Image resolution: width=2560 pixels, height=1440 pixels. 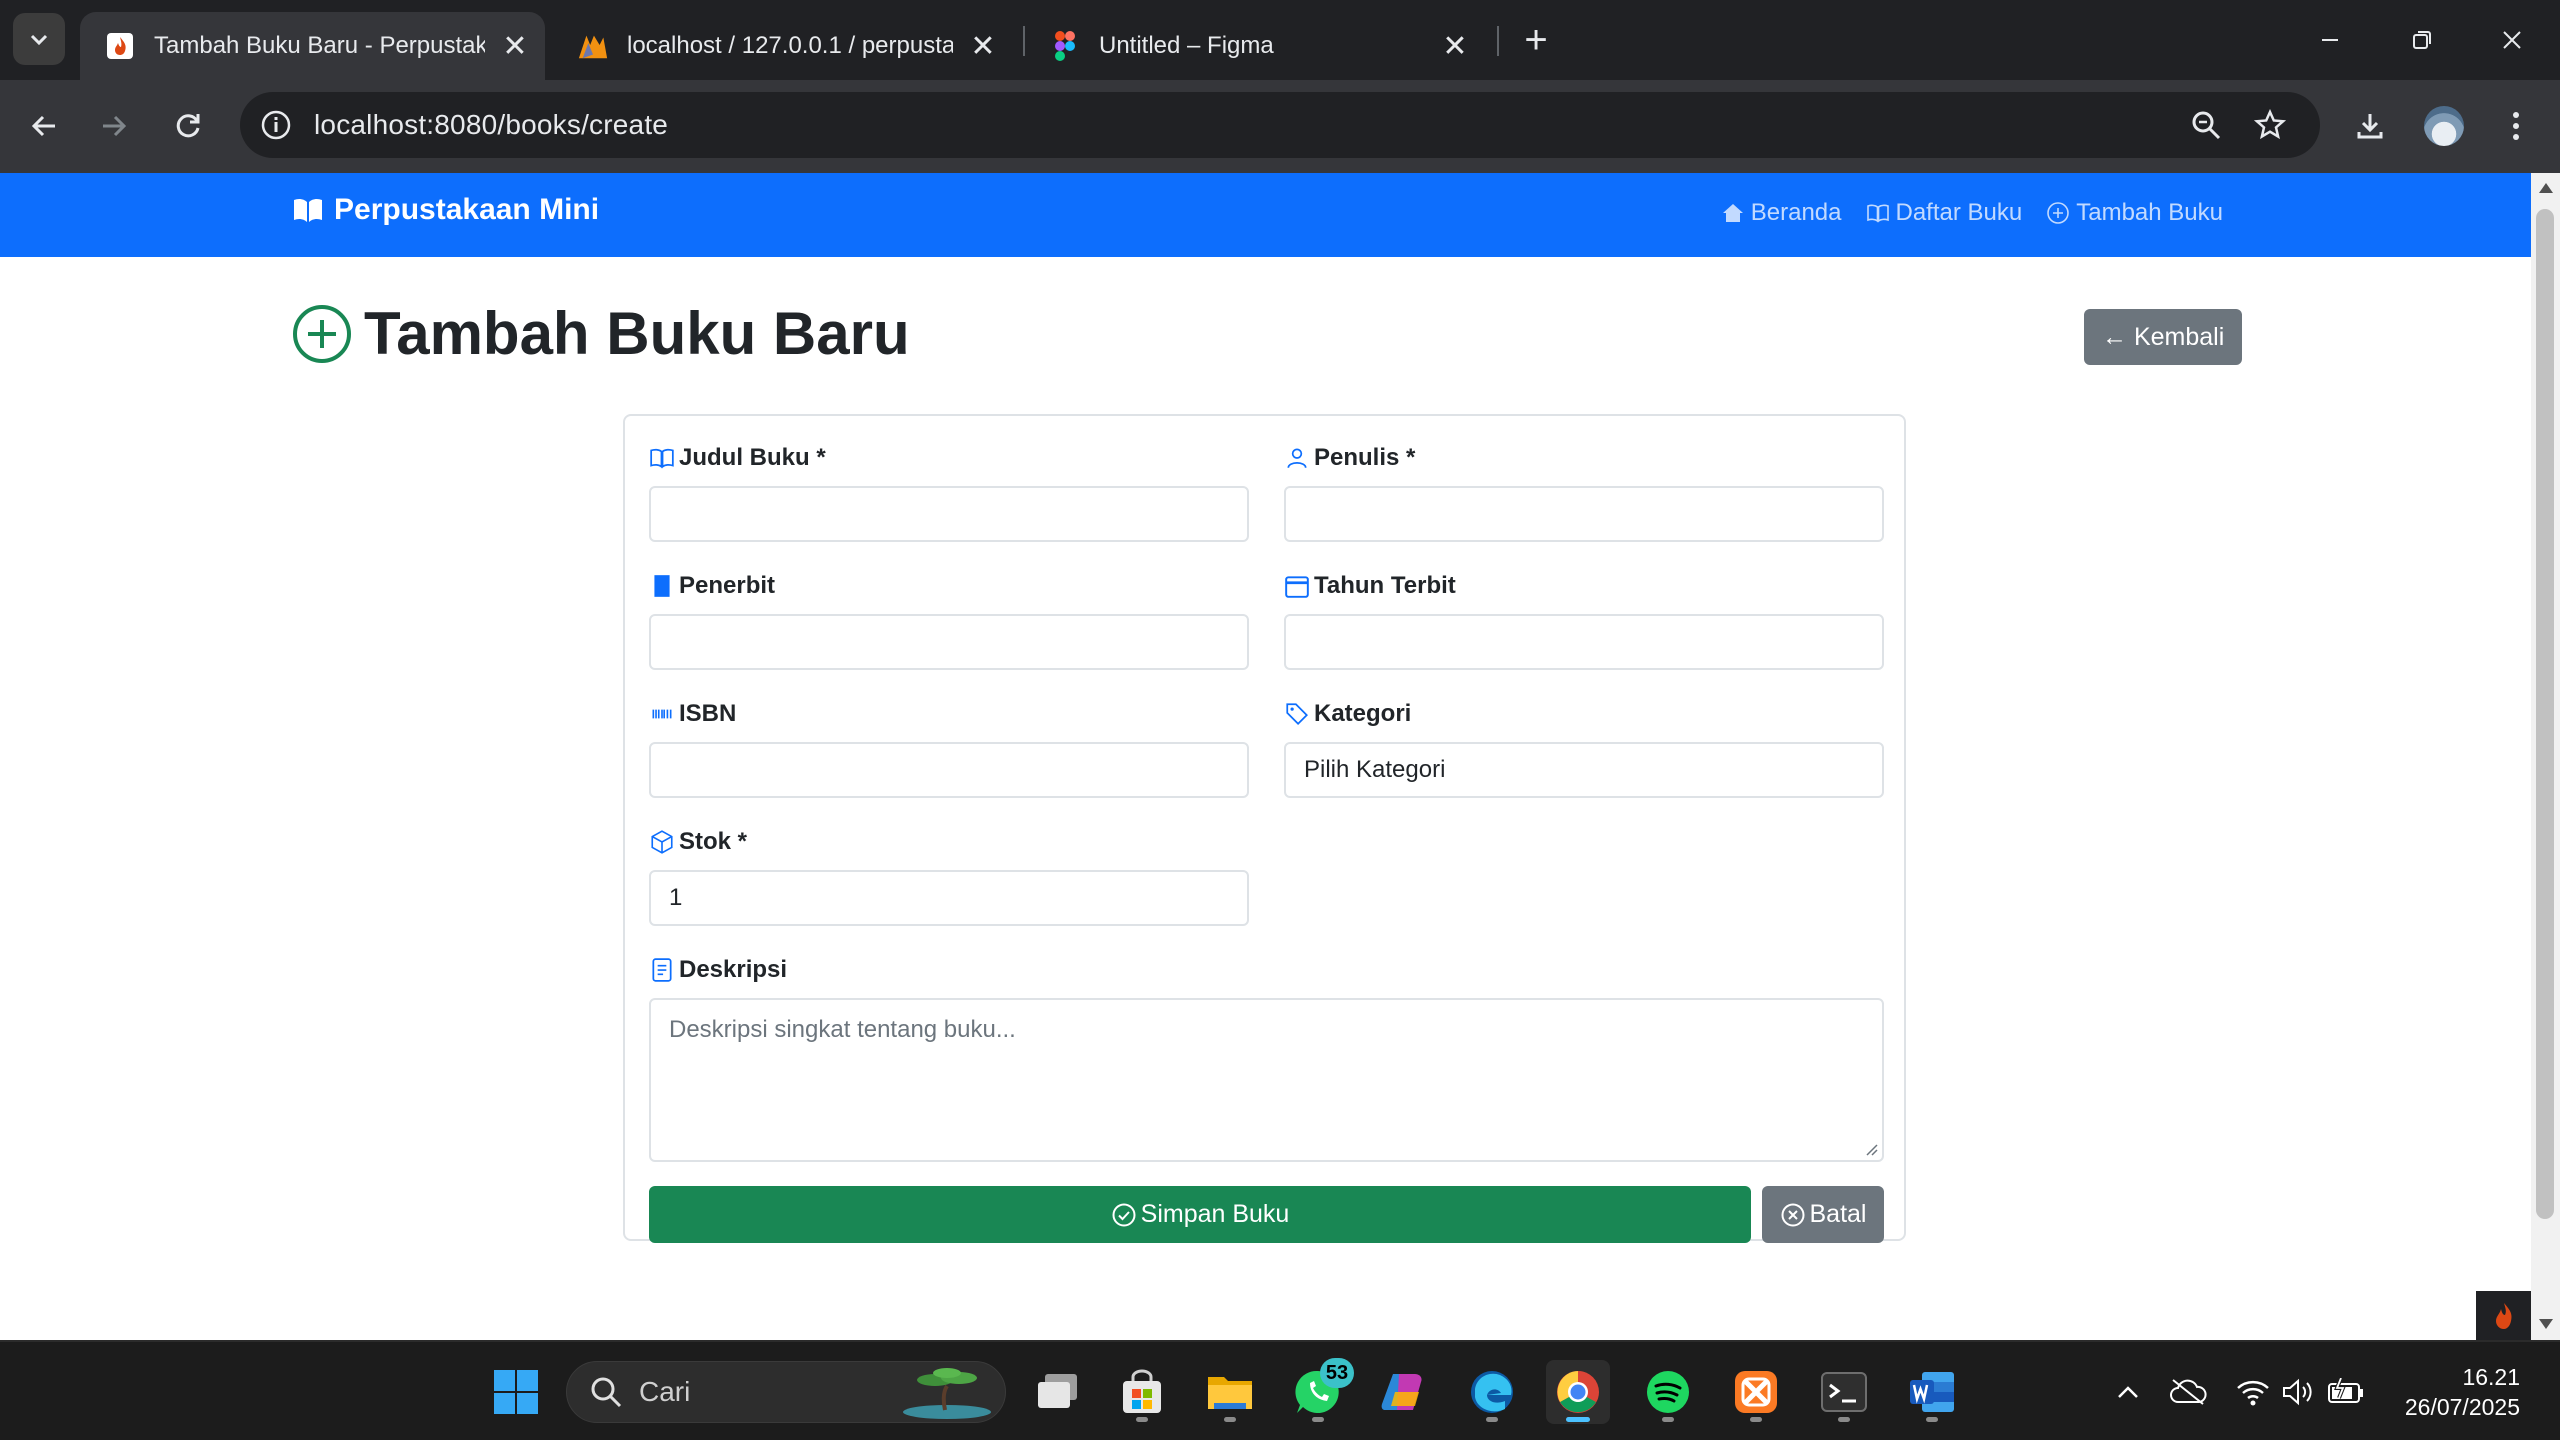 What do you see at coordinates (445, 210) in the screenshot?
I see `brand-link: Perpustakaan Mini` at bounding box center [445, 210].